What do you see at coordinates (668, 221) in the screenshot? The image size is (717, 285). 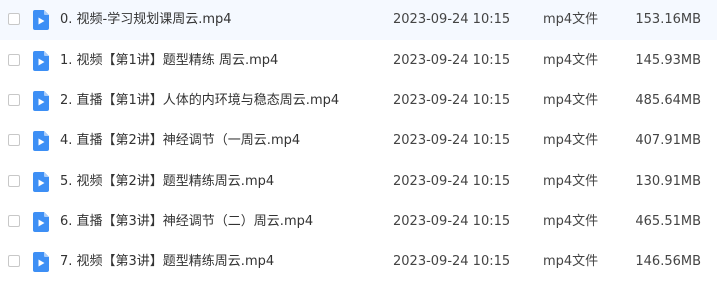 I see `file-size: 465.51MB` at bounding box center [668, 221].